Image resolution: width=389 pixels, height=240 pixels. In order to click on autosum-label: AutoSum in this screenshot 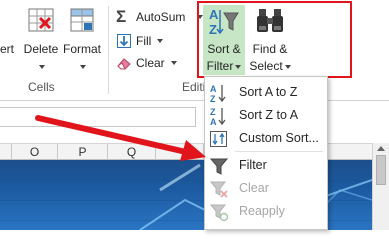, I will do `click(161, 17)`.